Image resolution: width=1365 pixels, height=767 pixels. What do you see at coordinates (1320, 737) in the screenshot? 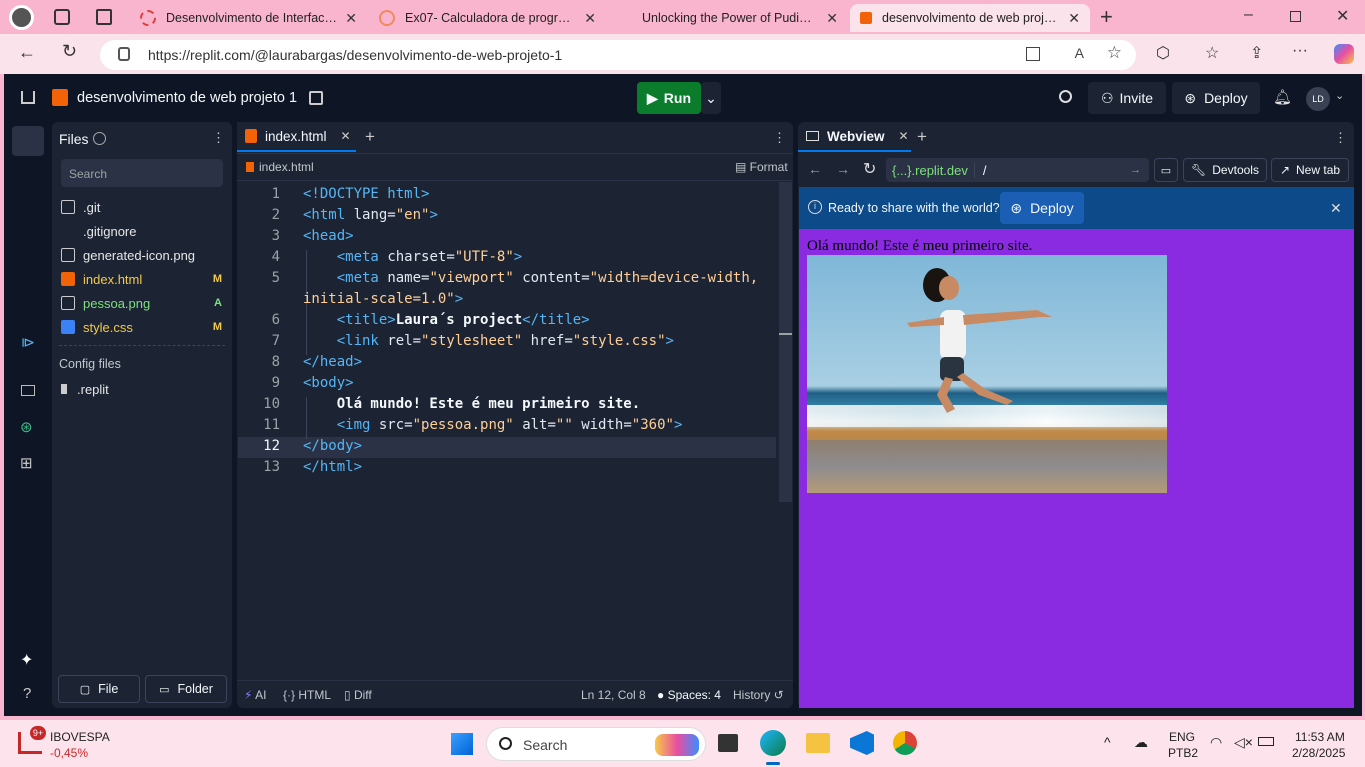
I see `clock-time: 11:53 AM` at bounding box center [1320, 737].